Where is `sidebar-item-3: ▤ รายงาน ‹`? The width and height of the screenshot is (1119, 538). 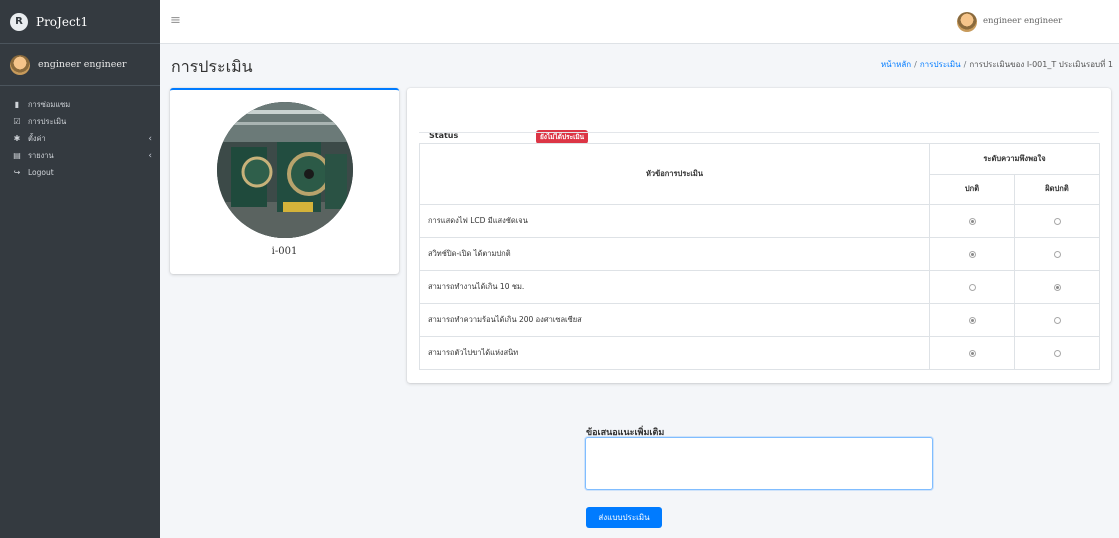
sidebar-item-3: ▤ รายงาน ‹ is located at coordinates (80, 155).